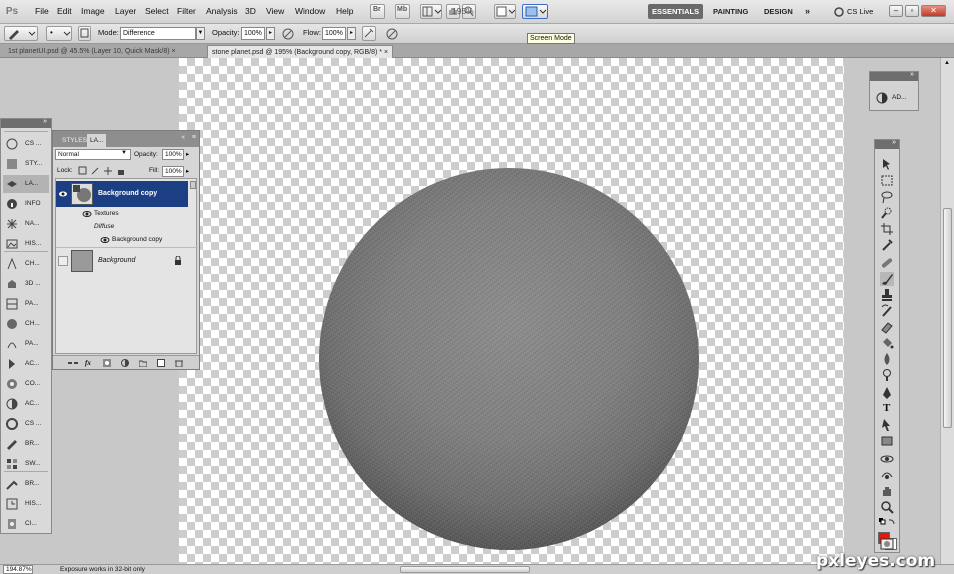 The width and height of the screenshot is (954, 574). I want to click on path-selection-tool, so click(887, 425).